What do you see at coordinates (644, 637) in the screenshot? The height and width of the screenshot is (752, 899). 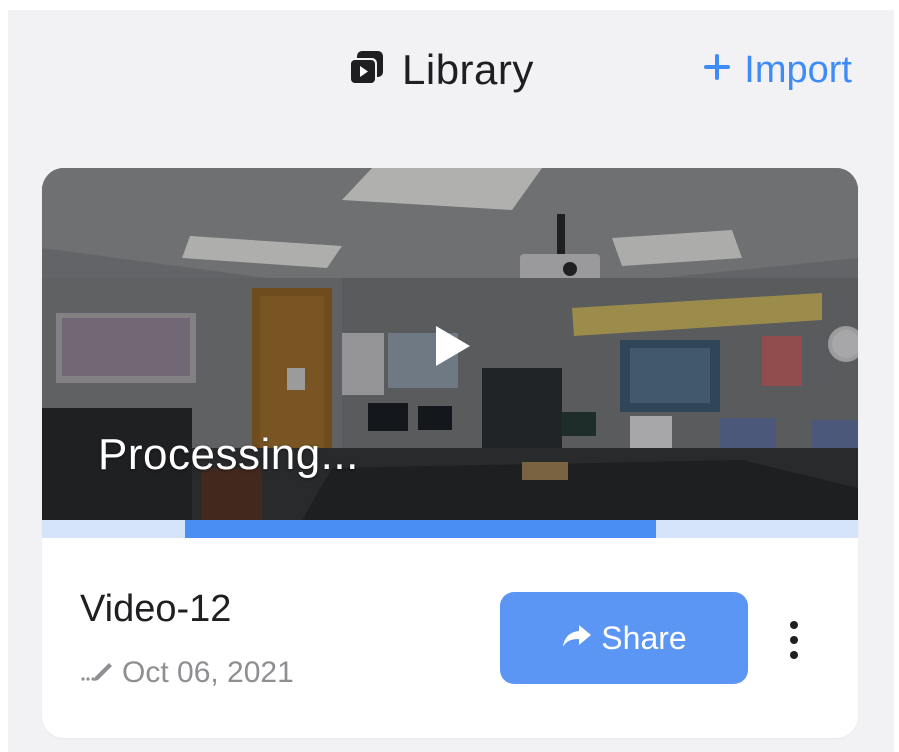 I see `share-label: Share` at bounding box center [644, 637].